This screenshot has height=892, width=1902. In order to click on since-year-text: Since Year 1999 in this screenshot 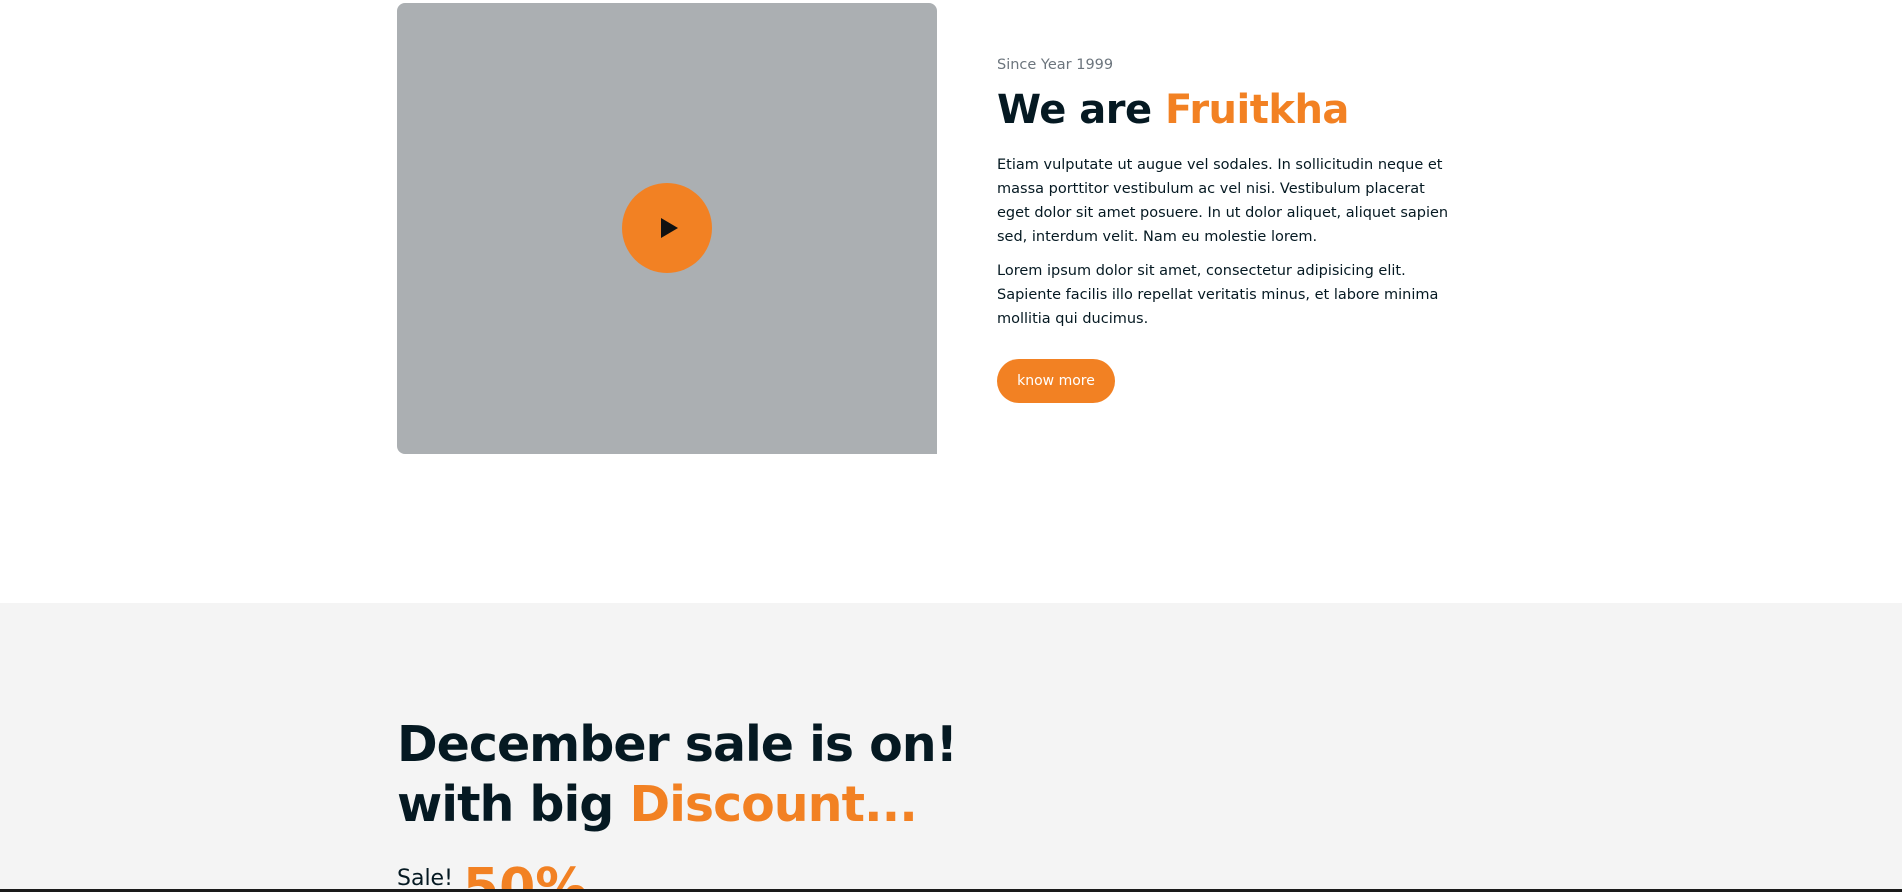, I will do `click(1055, 65)`.